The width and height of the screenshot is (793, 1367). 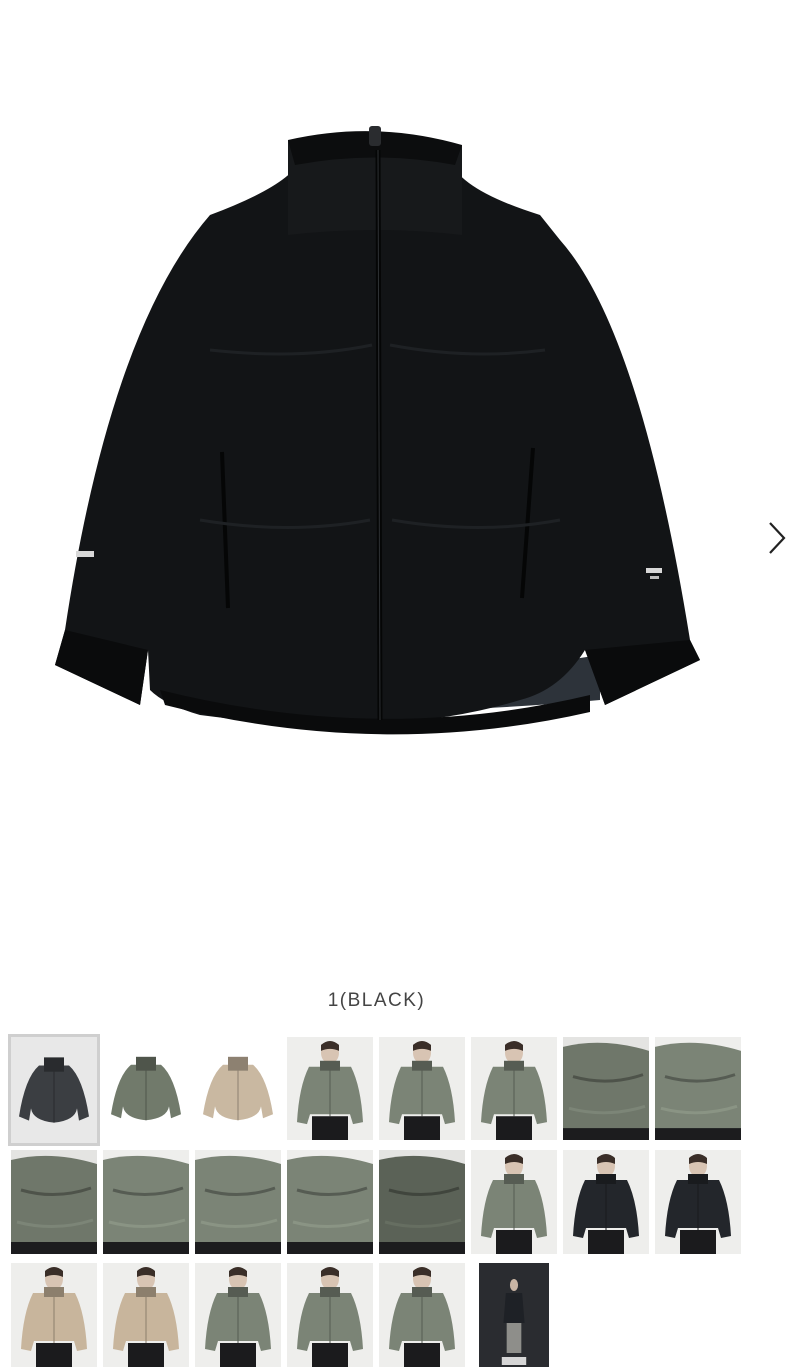 I want to click on model-olive-front-image, so click(x=330, y=1090).